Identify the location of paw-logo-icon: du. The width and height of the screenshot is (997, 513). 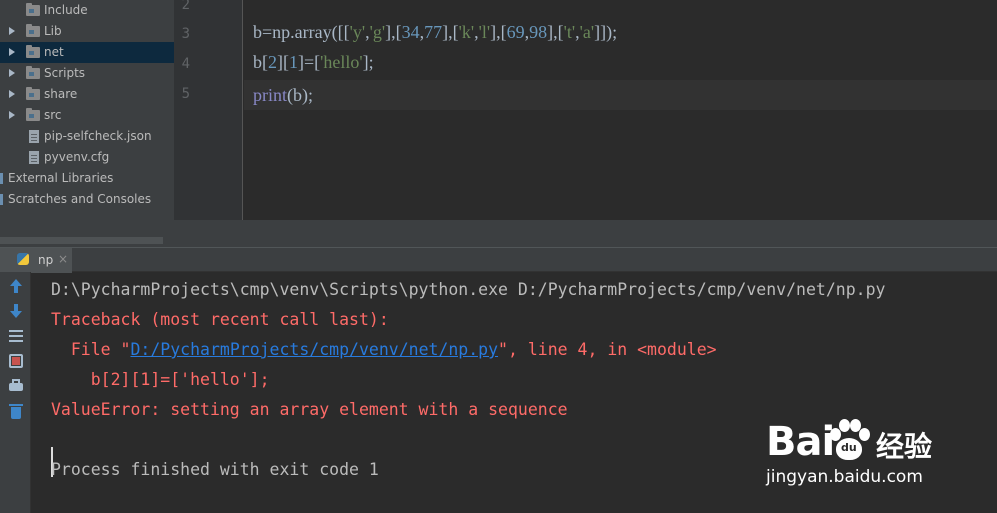
(848, 441).